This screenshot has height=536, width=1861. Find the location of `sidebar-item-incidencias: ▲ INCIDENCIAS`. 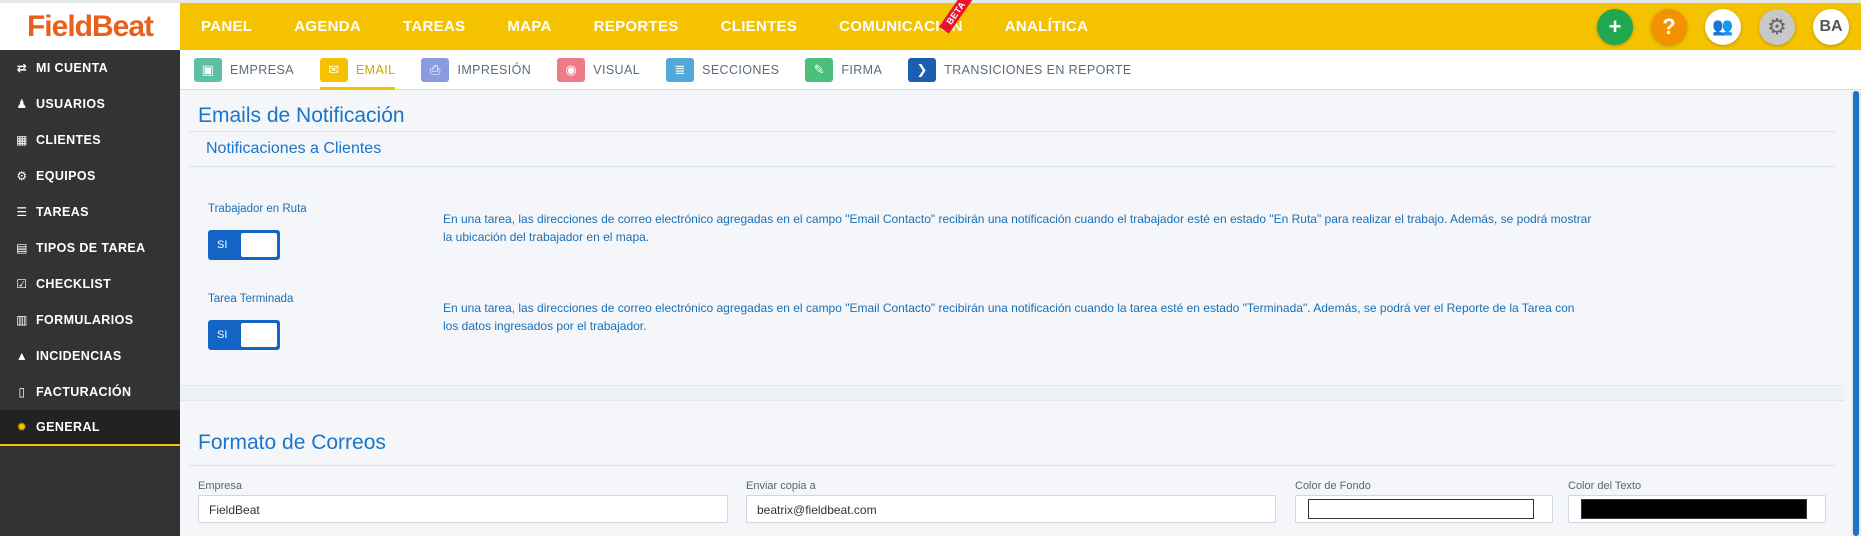

sidebar-item-incidencias: ▲ INCIDENCIAS is located at coordinates (90, 356).